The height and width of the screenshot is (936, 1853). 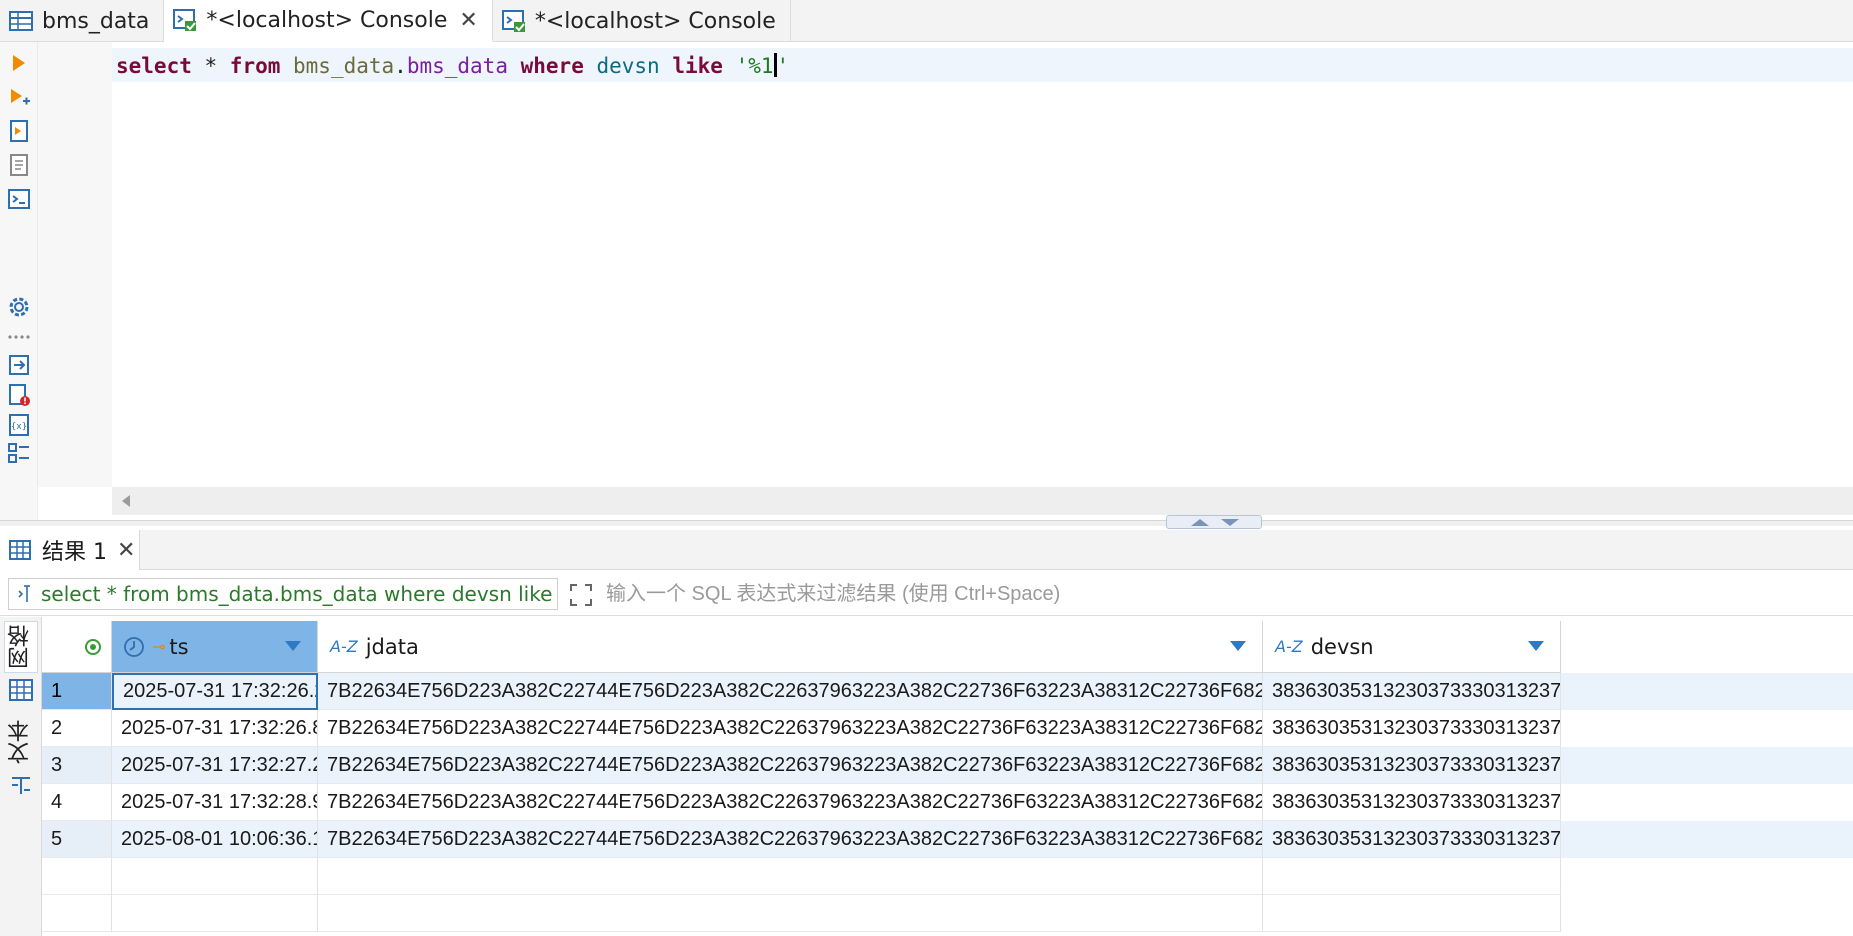 What do you see at coordinates (93, 646) in the screenshot?
I see `record-mode-icon` at bounding box center [93, 646].